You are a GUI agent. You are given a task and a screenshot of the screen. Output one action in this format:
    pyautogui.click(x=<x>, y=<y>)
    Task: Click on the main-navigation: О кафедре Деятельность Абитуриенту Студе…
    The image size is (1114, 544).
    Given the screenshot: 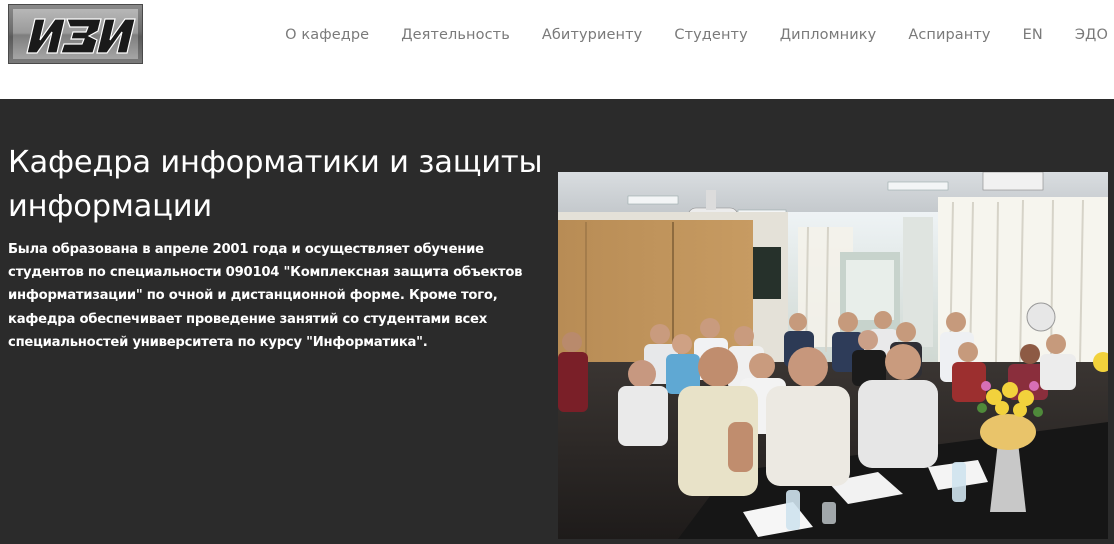 What is the action you would take?
    pyautogui.click(x=696, y=35)
    